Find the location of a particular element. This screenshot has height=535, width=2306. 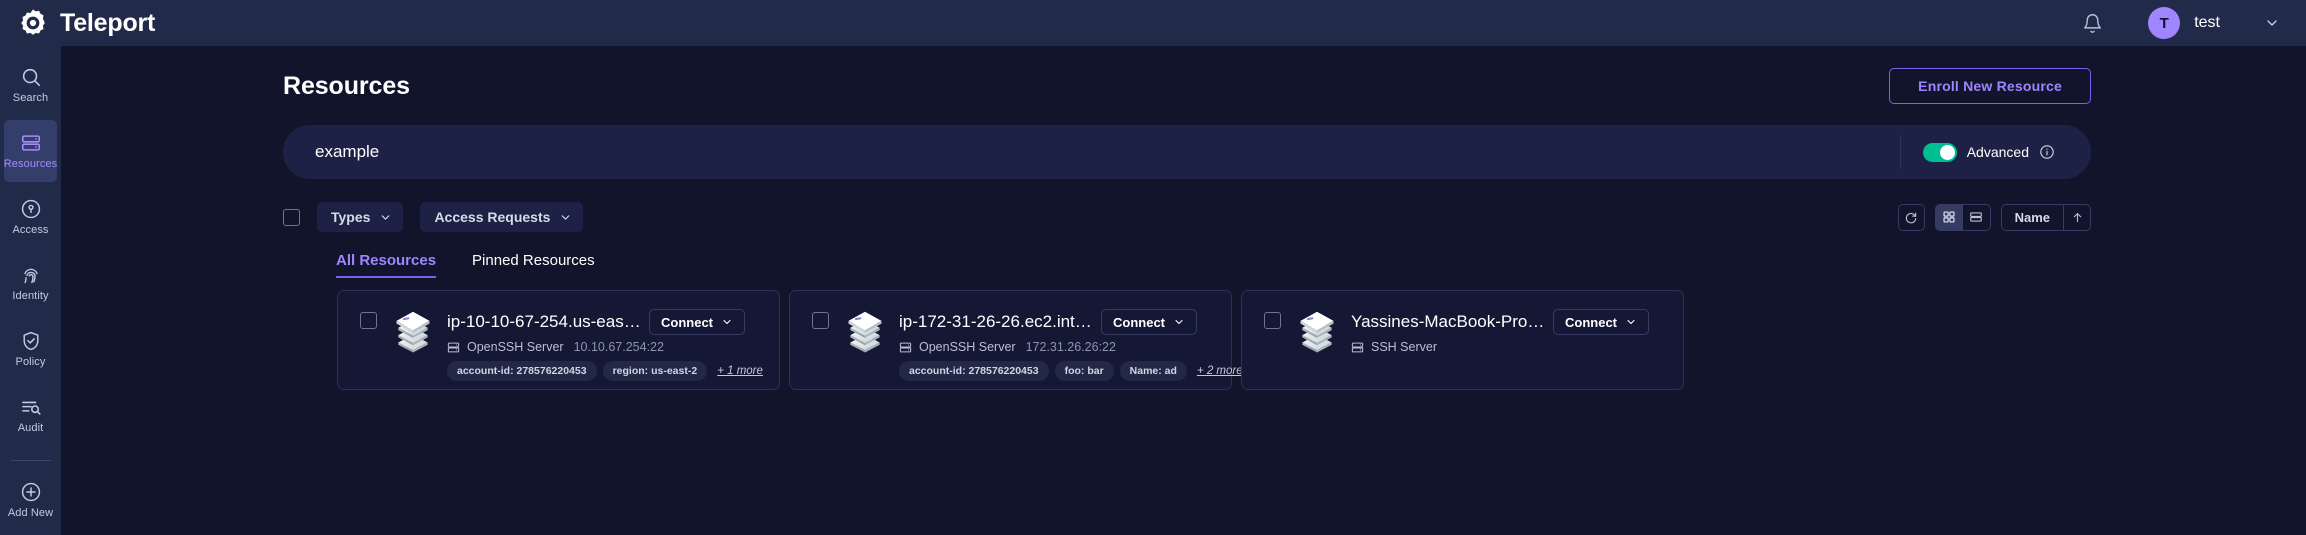

resource-label-chip: Name: ad is located at coordinates (1153, 371).